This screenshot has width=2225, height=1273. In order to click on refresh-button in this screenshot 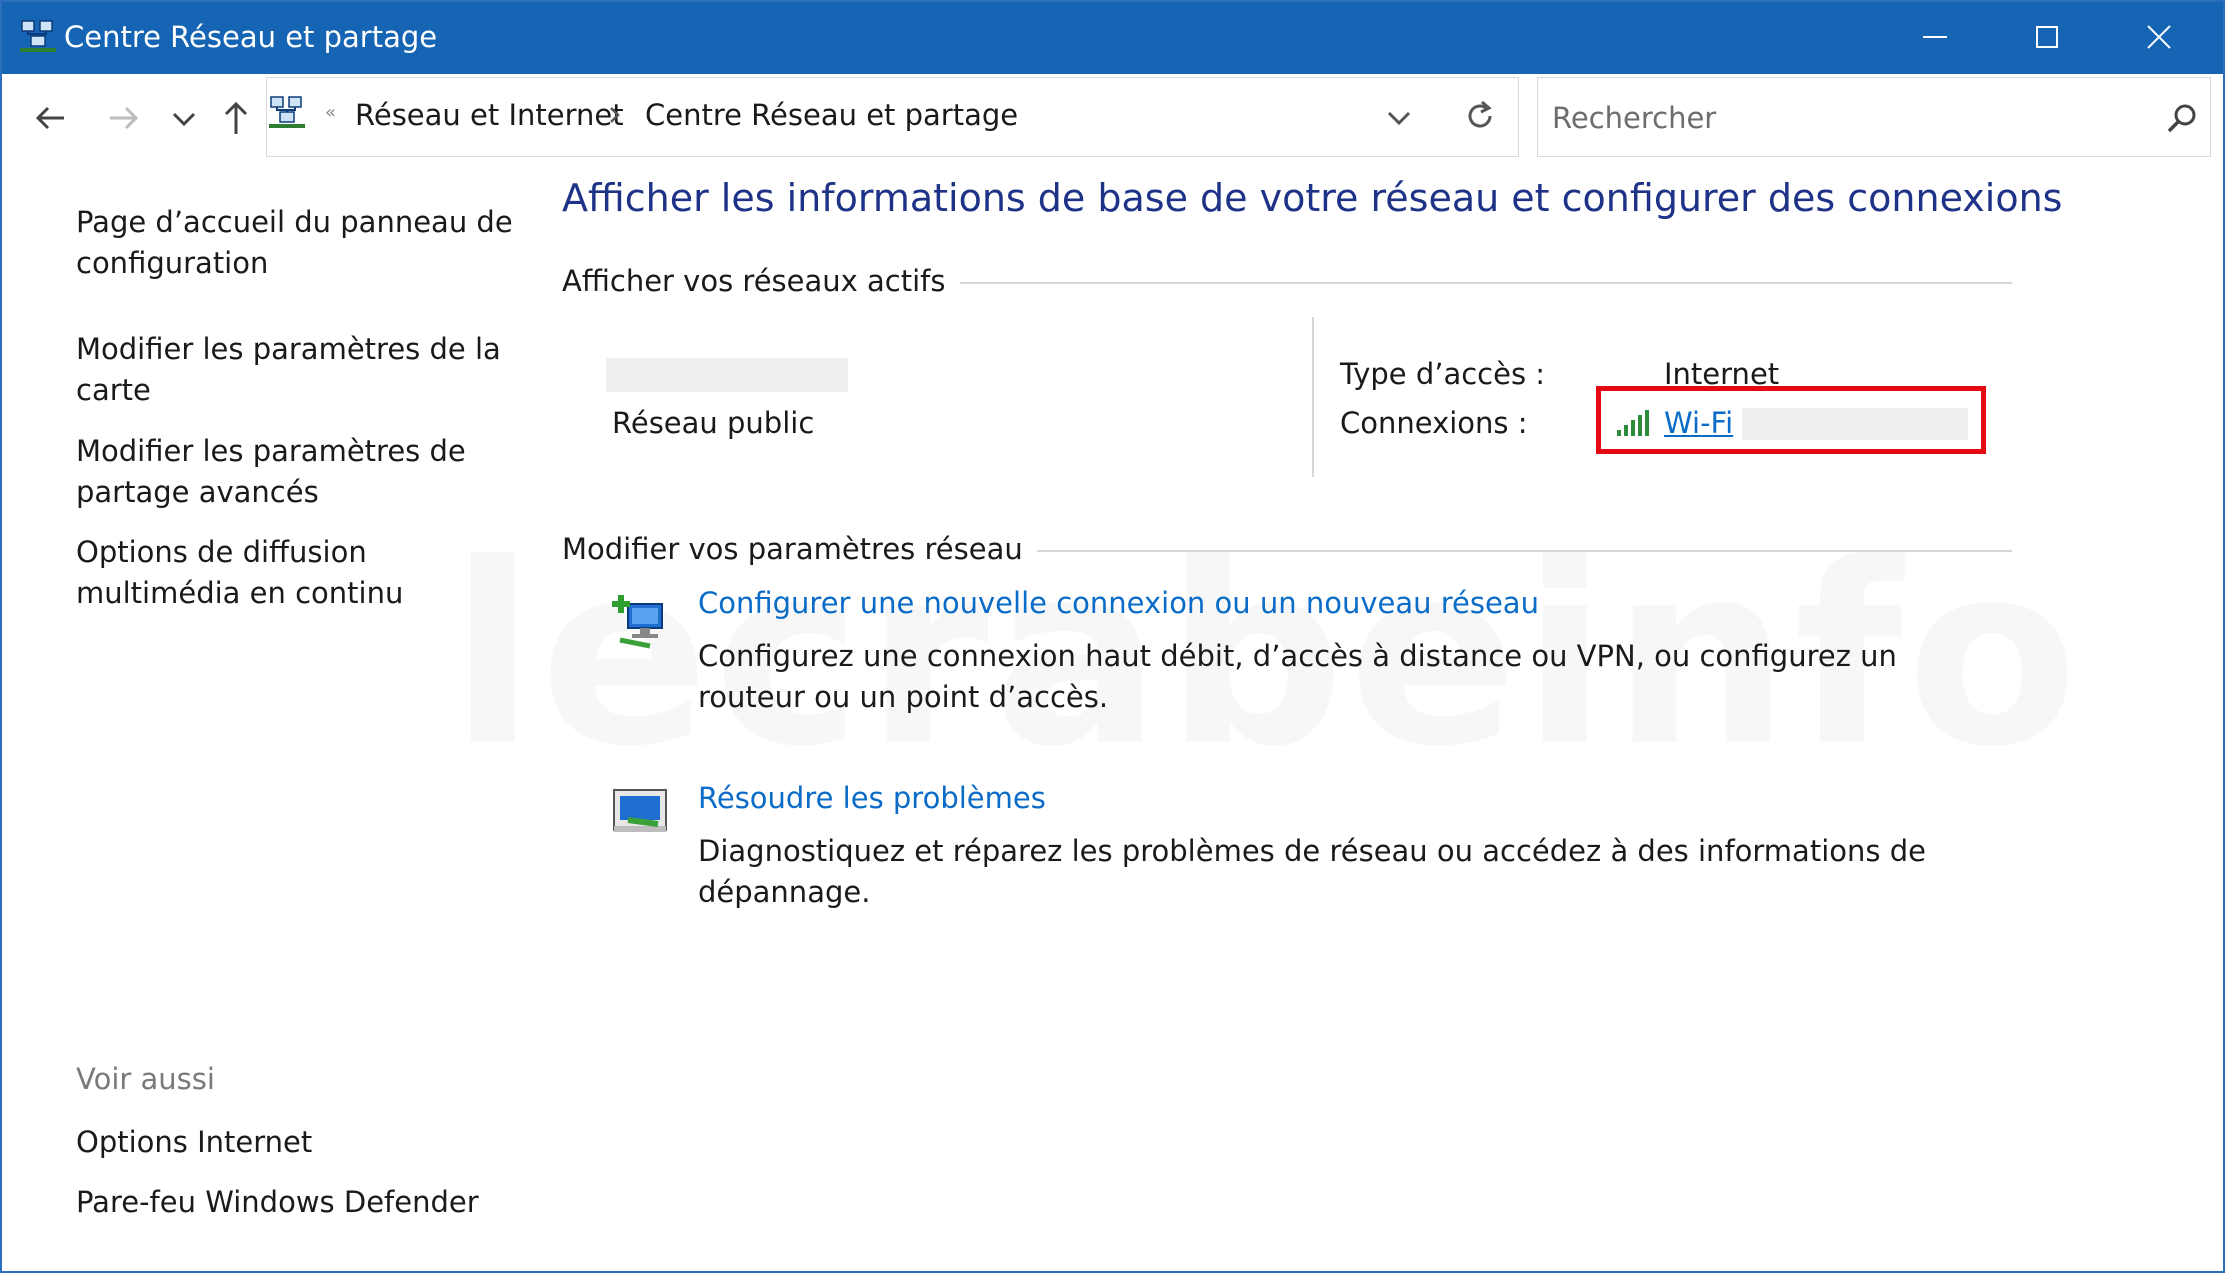, I will do `click(1480, 117)`.